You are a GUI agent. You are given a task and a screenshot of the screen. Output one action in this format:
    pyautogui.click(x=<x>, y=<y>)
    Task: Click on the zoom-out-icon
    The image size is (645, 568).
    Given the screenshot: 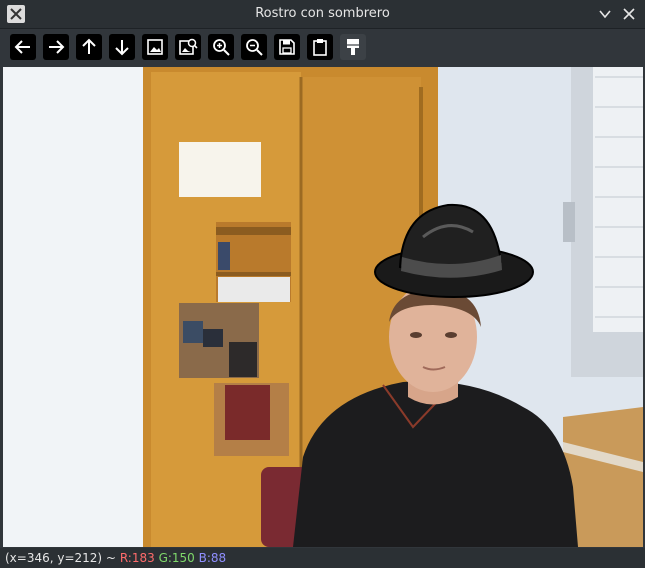 What is the action you would take?
    pyautogui.click(x=254, y=47)
    